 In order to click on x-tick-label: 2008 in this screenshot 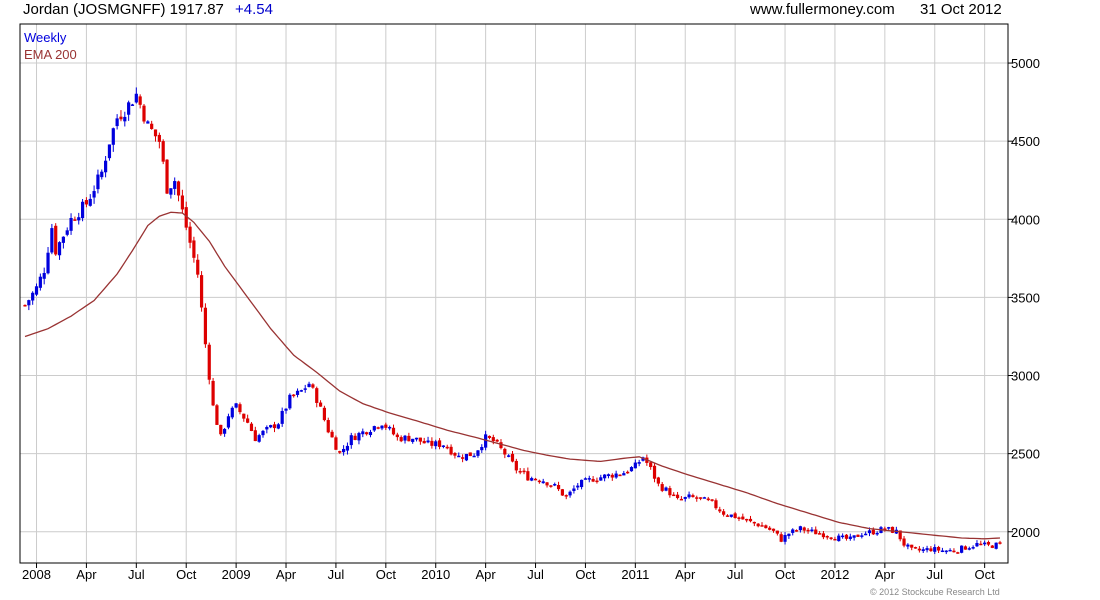, I will do `click(36, 574)`.